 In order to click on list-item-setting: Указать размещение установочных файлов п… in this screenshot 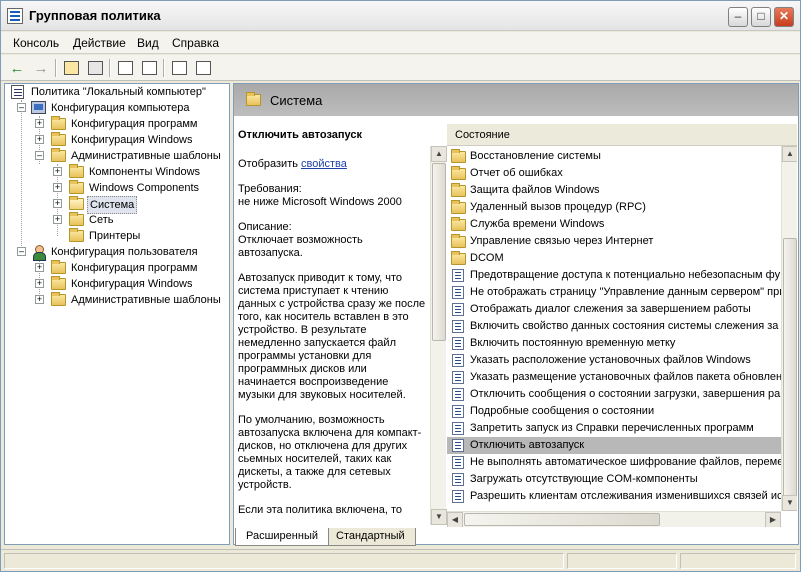, I will do `click(614, 377)`.